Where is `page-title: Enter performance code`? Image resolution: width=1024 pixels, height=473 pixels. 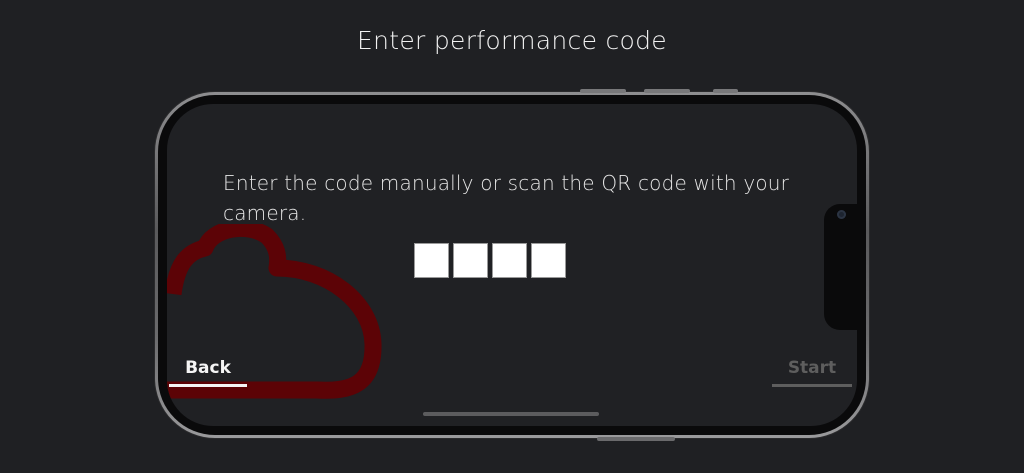
page-title: Enter performance code is located at coordinates (512, 40).